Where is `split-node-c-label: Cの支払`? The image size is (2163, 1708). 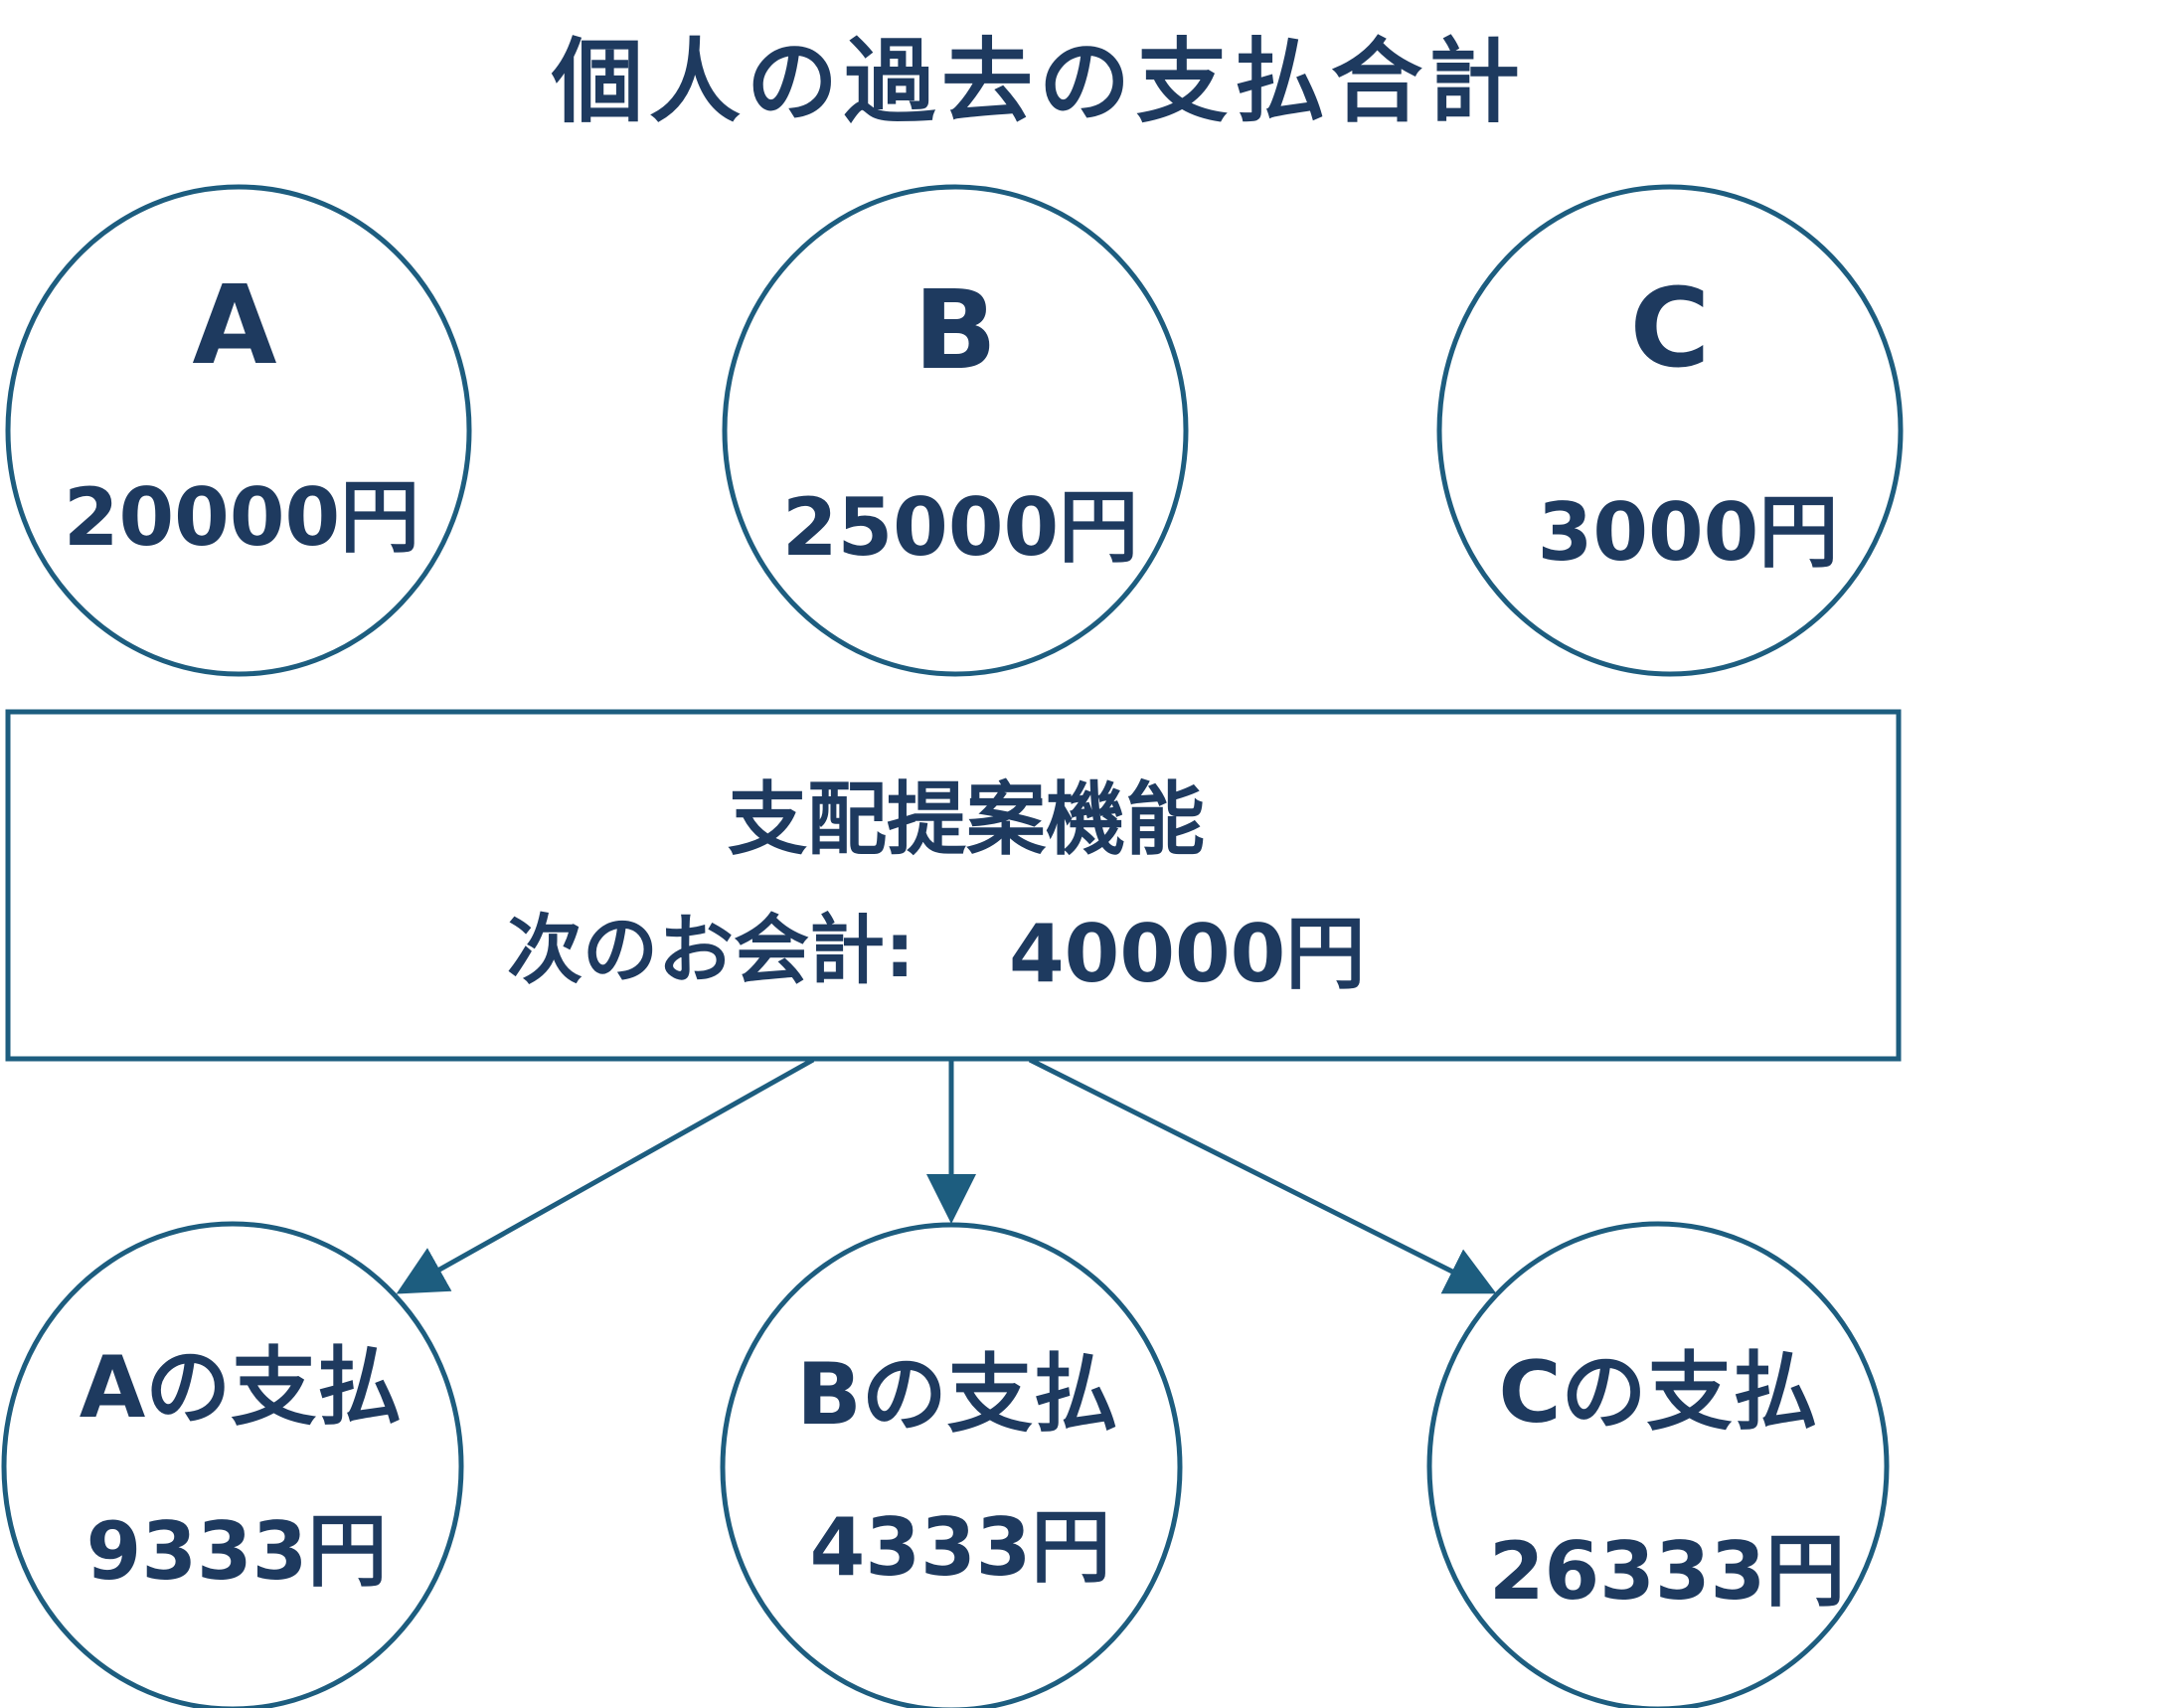 split-node-c-label: Cの支払 is located at coordinates (1658, 1393).